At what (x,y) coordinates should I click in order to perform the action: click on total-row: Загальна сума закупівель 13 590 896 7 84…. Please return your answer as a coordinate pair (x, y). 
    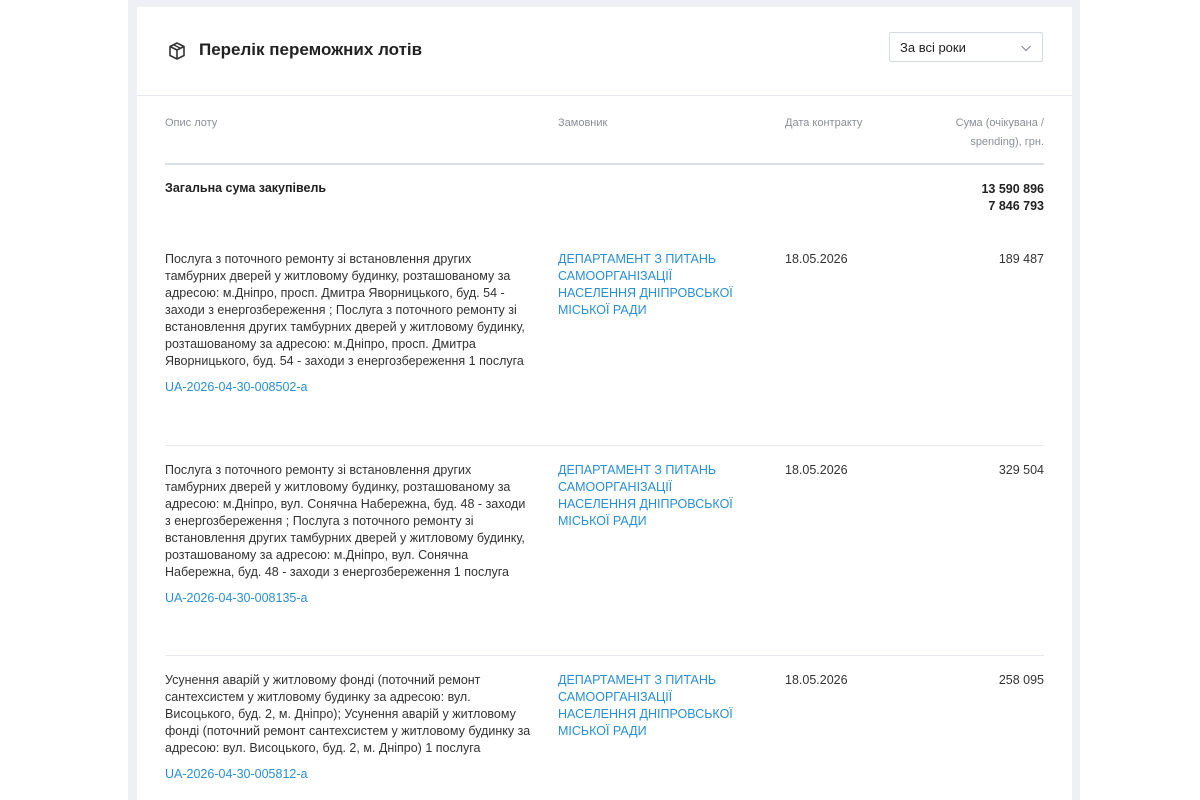
    Looking at the image, I should click on (604, 208).